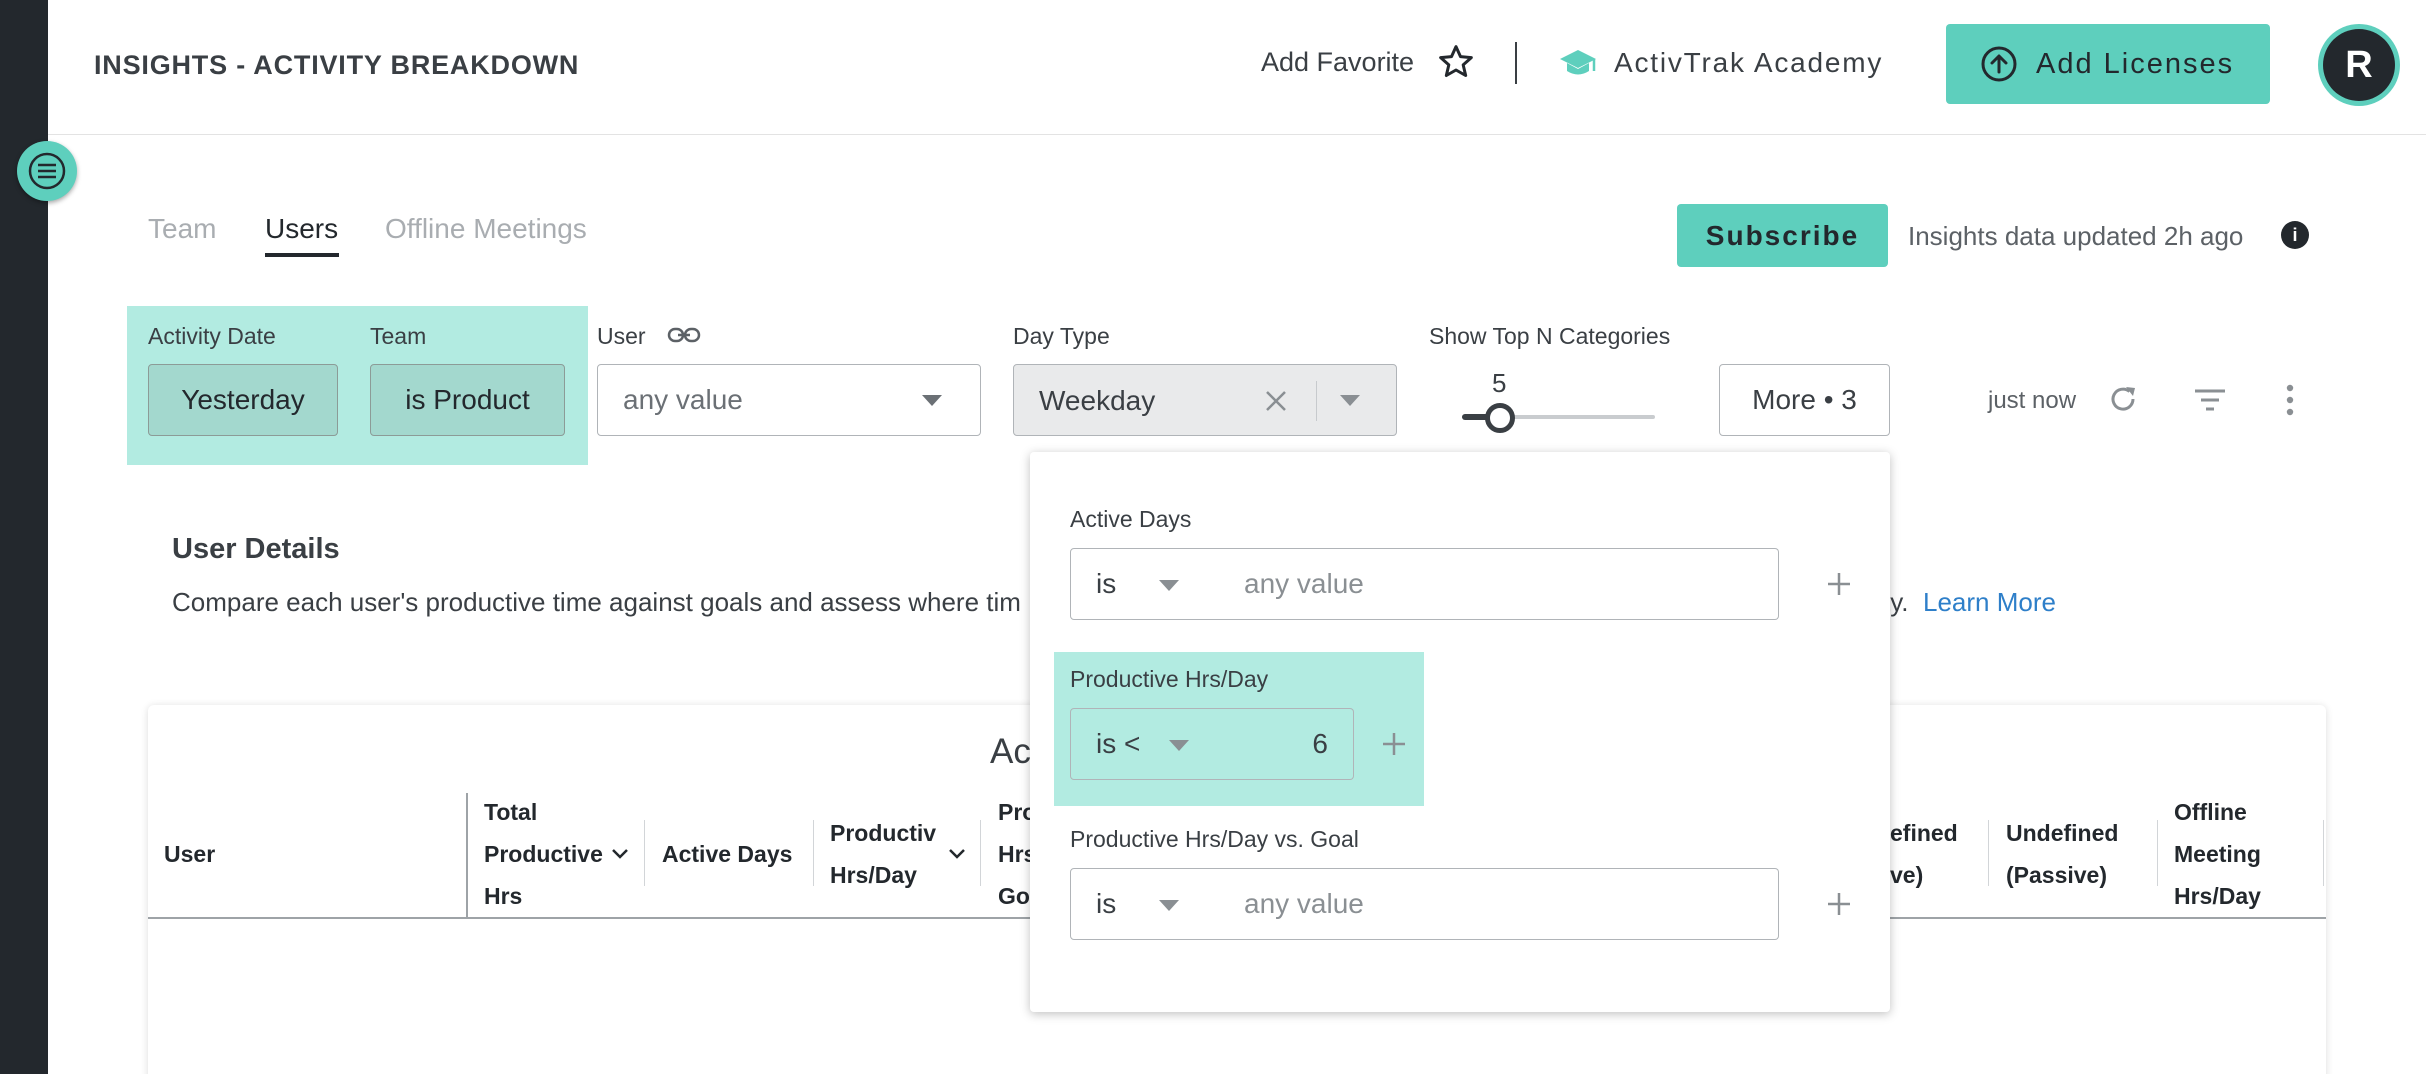 This screenshot has width=2426, height=1074. I want to click on tab-offline-meetings: Offline Meetings, so click(486, 229).